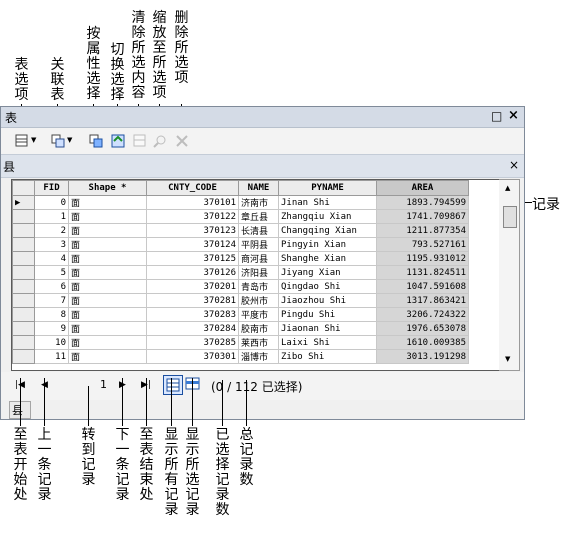 The height and width of the screenshot is (533, 572). Describe the element at coordinates (192, 286) in the screenshot. I see `table-cell: 370201` at that location.